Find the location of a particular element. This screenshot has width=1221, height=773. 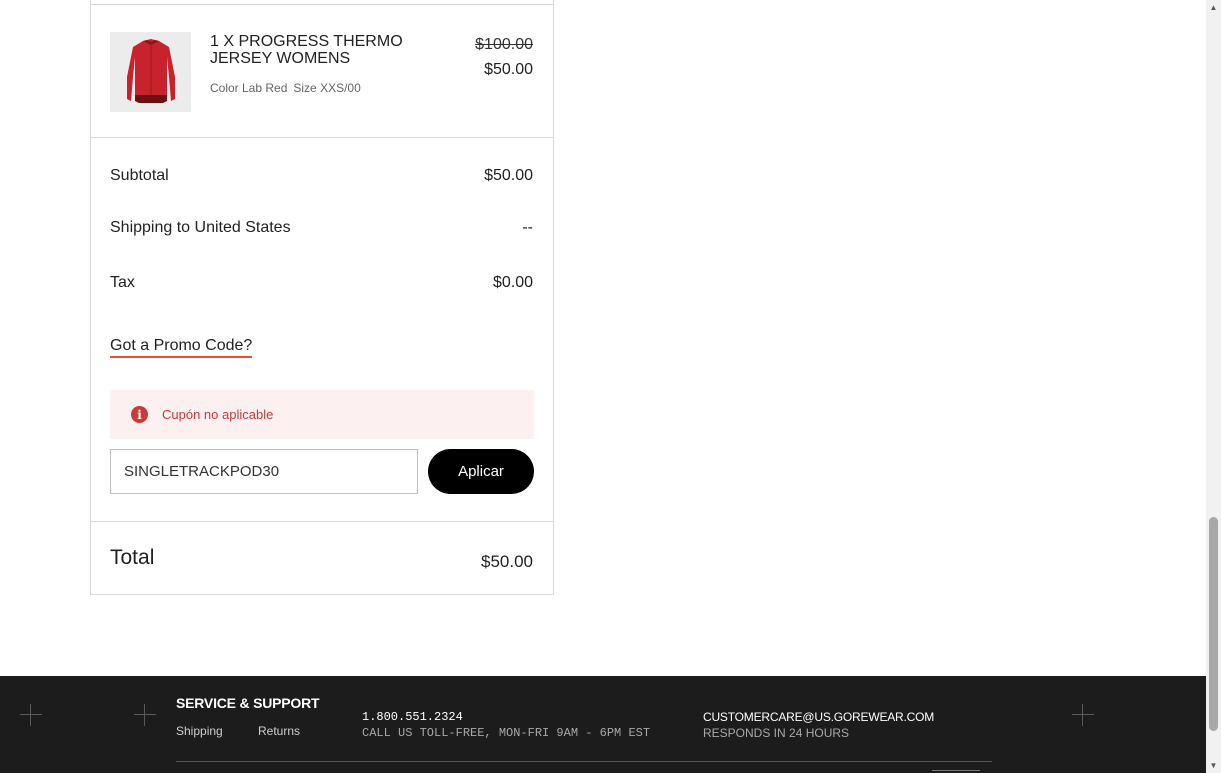

sale-price: $50.00 is located at coordinates (508, 69).